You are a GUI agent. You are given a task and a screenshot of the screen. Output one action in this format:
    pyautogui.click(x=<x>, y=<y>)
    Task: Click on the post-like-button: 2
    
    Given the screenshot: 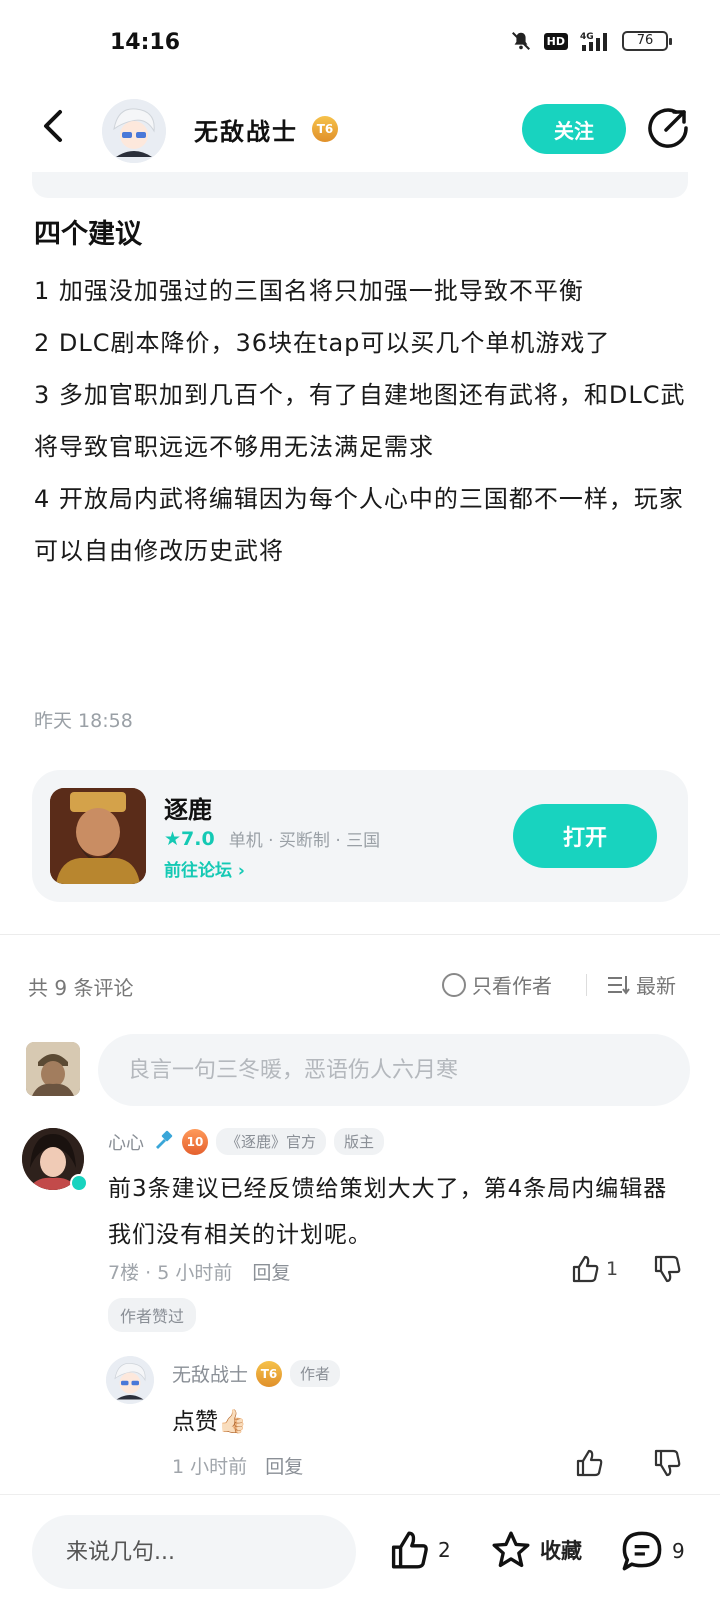 What is the action you would take?
    pyautogui.click(x=419, y=1550)
    